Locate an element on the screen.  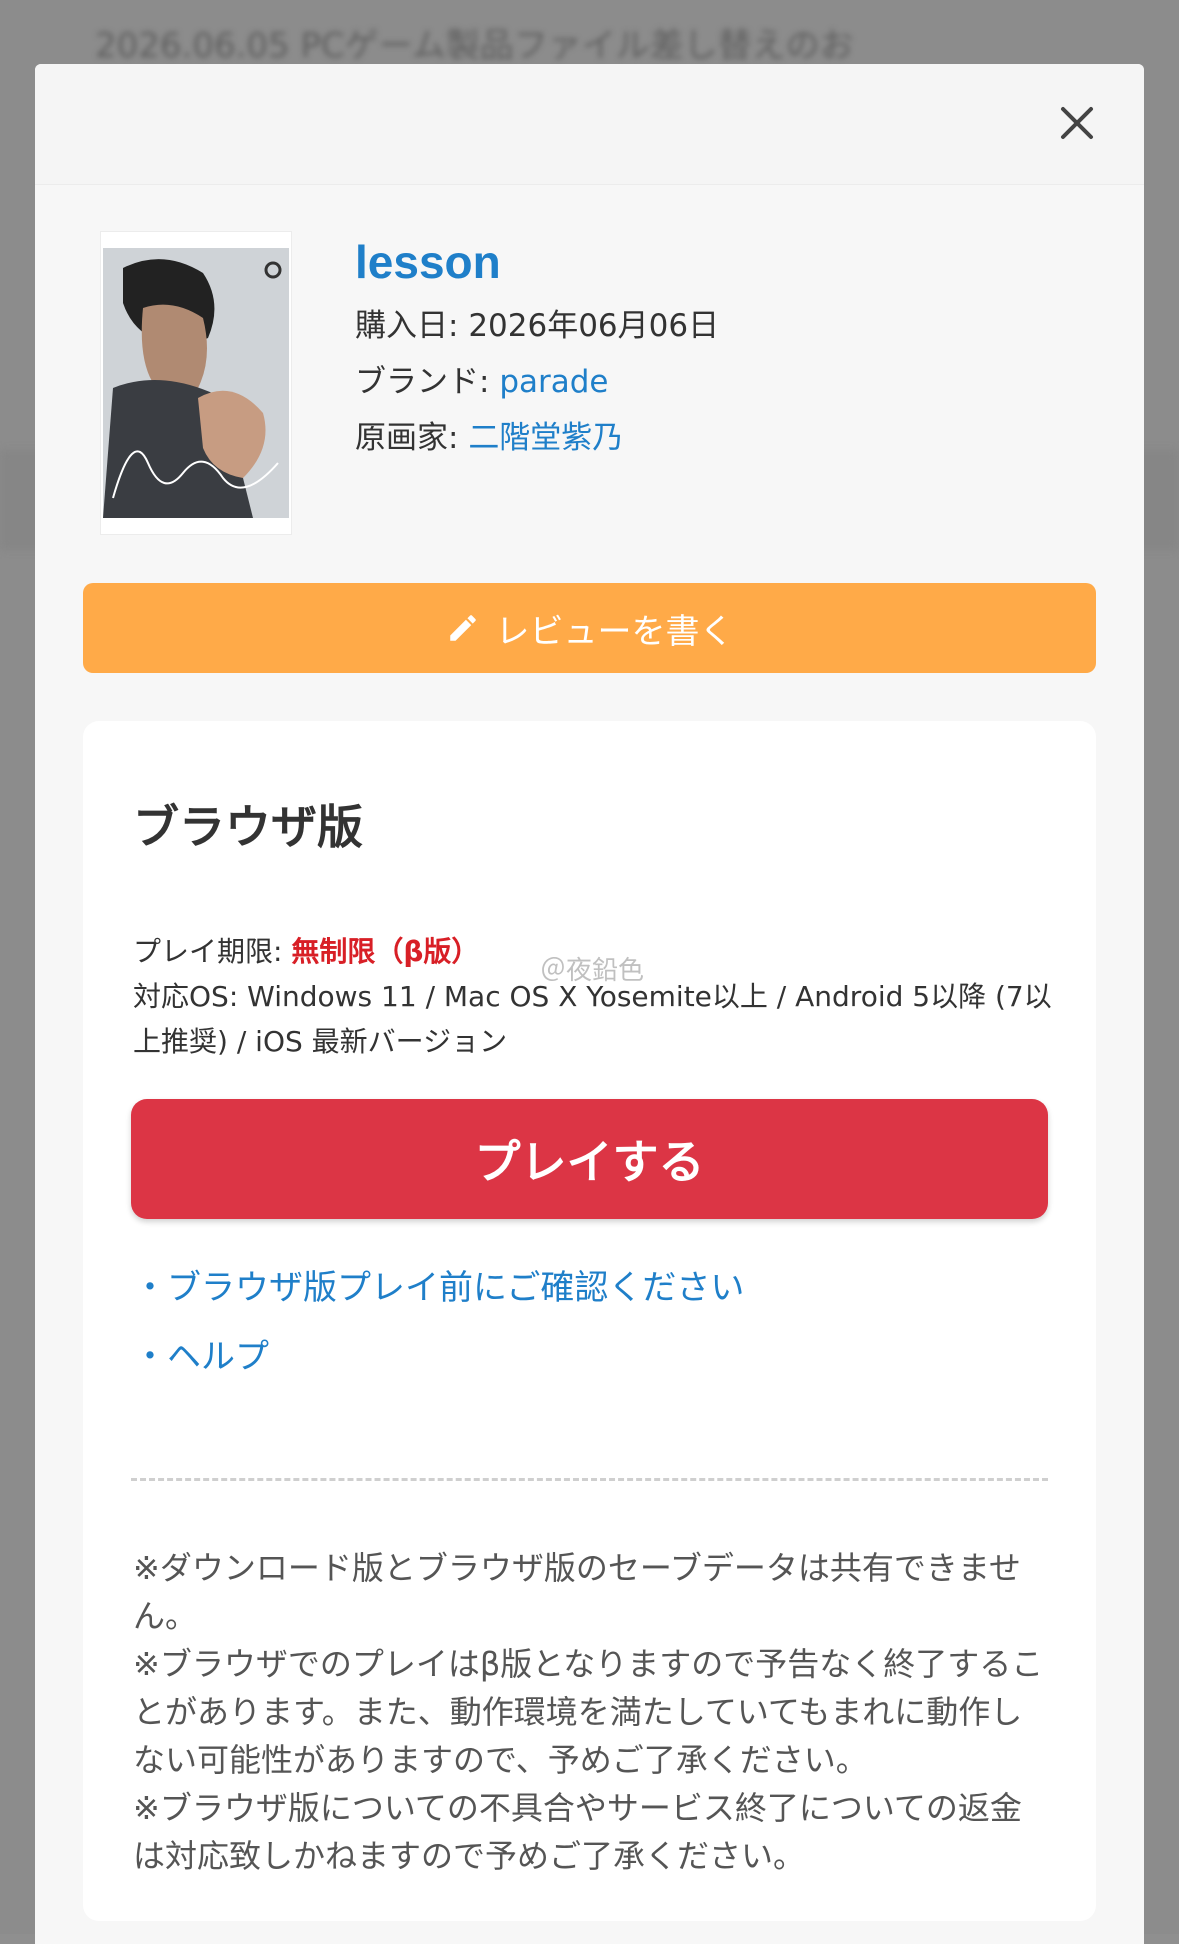
product-cover-image is located at coordinates (196, 383).